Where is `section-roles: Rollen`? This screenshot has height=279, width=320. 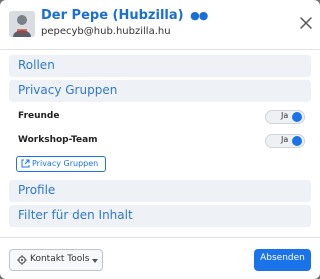
section-roles: Rollen is located at coordinates (160, 66).